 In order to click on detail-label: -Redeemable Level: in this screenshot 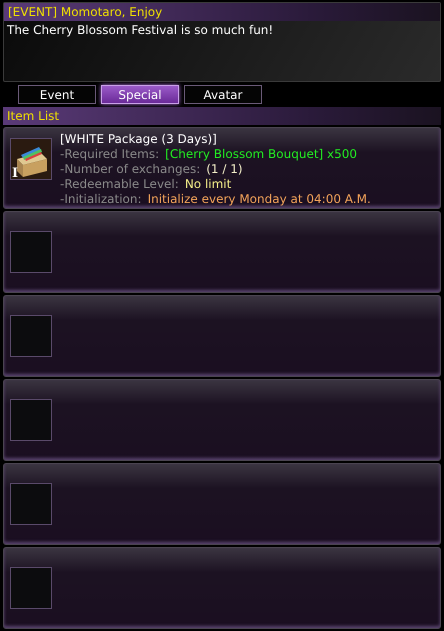, I will do `click(119, 184)`.